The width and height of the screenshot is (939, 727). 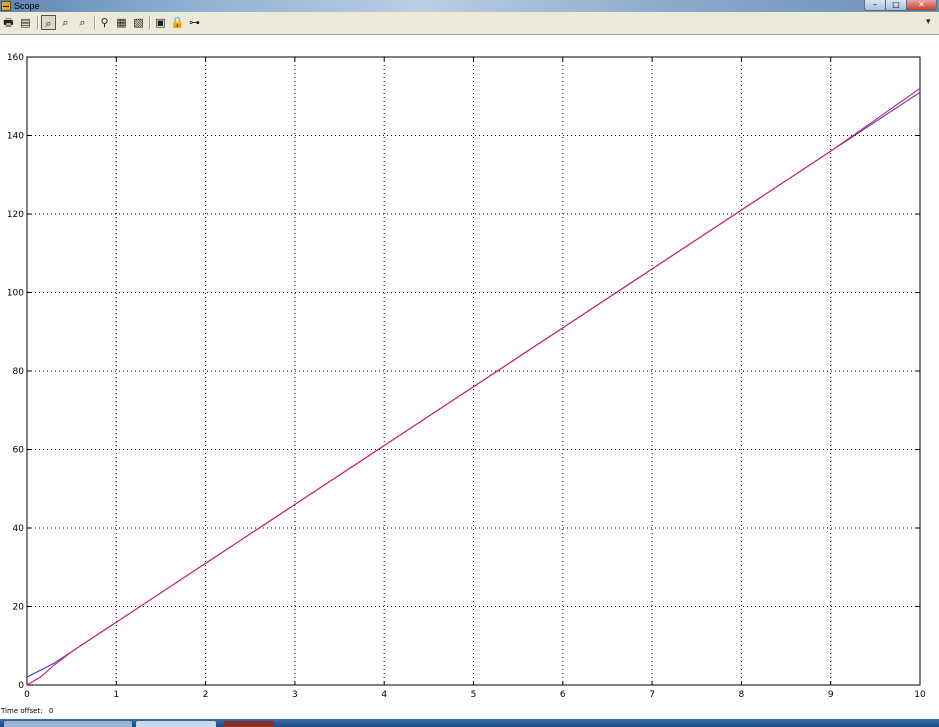 I want to click on y-tick-label: 0, so click(x=21, y=686).